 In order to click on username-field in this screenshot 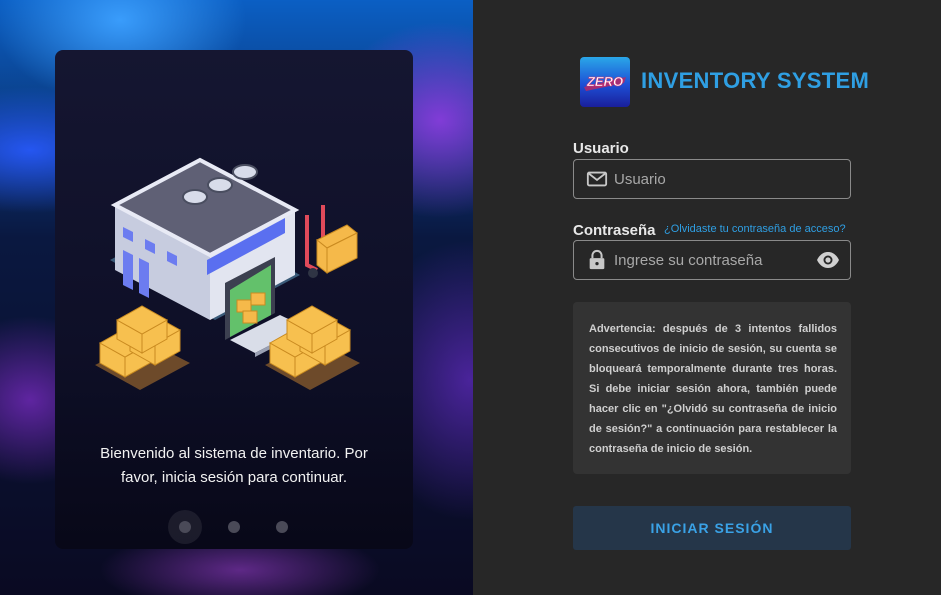, I will do `click(712, 179)`.